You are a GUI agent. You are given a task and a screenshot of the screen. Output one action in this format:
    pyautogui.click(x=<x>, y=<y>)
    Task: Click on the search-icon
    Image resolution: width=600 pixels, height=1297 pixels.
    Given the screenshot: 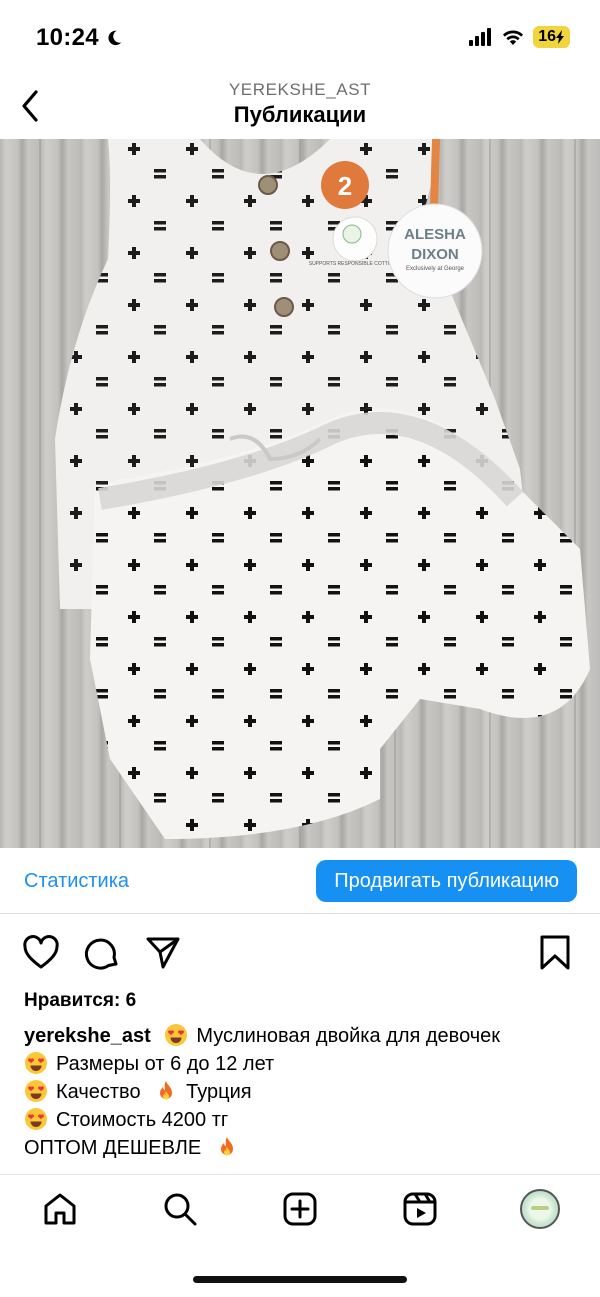 What is the action you would take?
    pyautogui.click(x=180, y=1209)
    